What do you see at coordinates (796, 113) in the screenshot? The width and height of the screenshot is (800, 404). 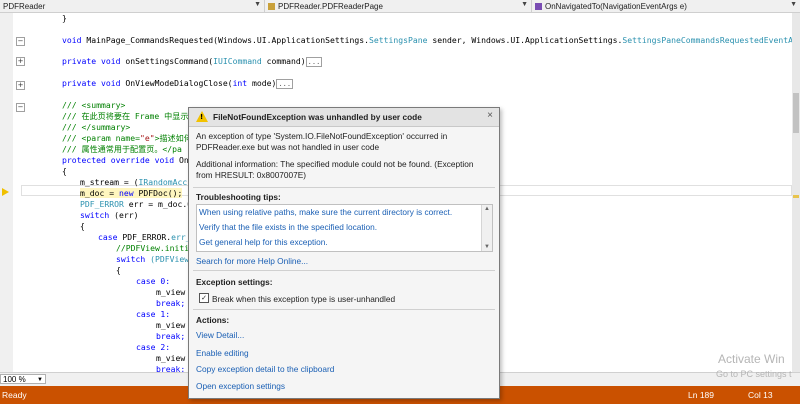 I see `scrollbar-thumb` at bounding box center [796, 113].